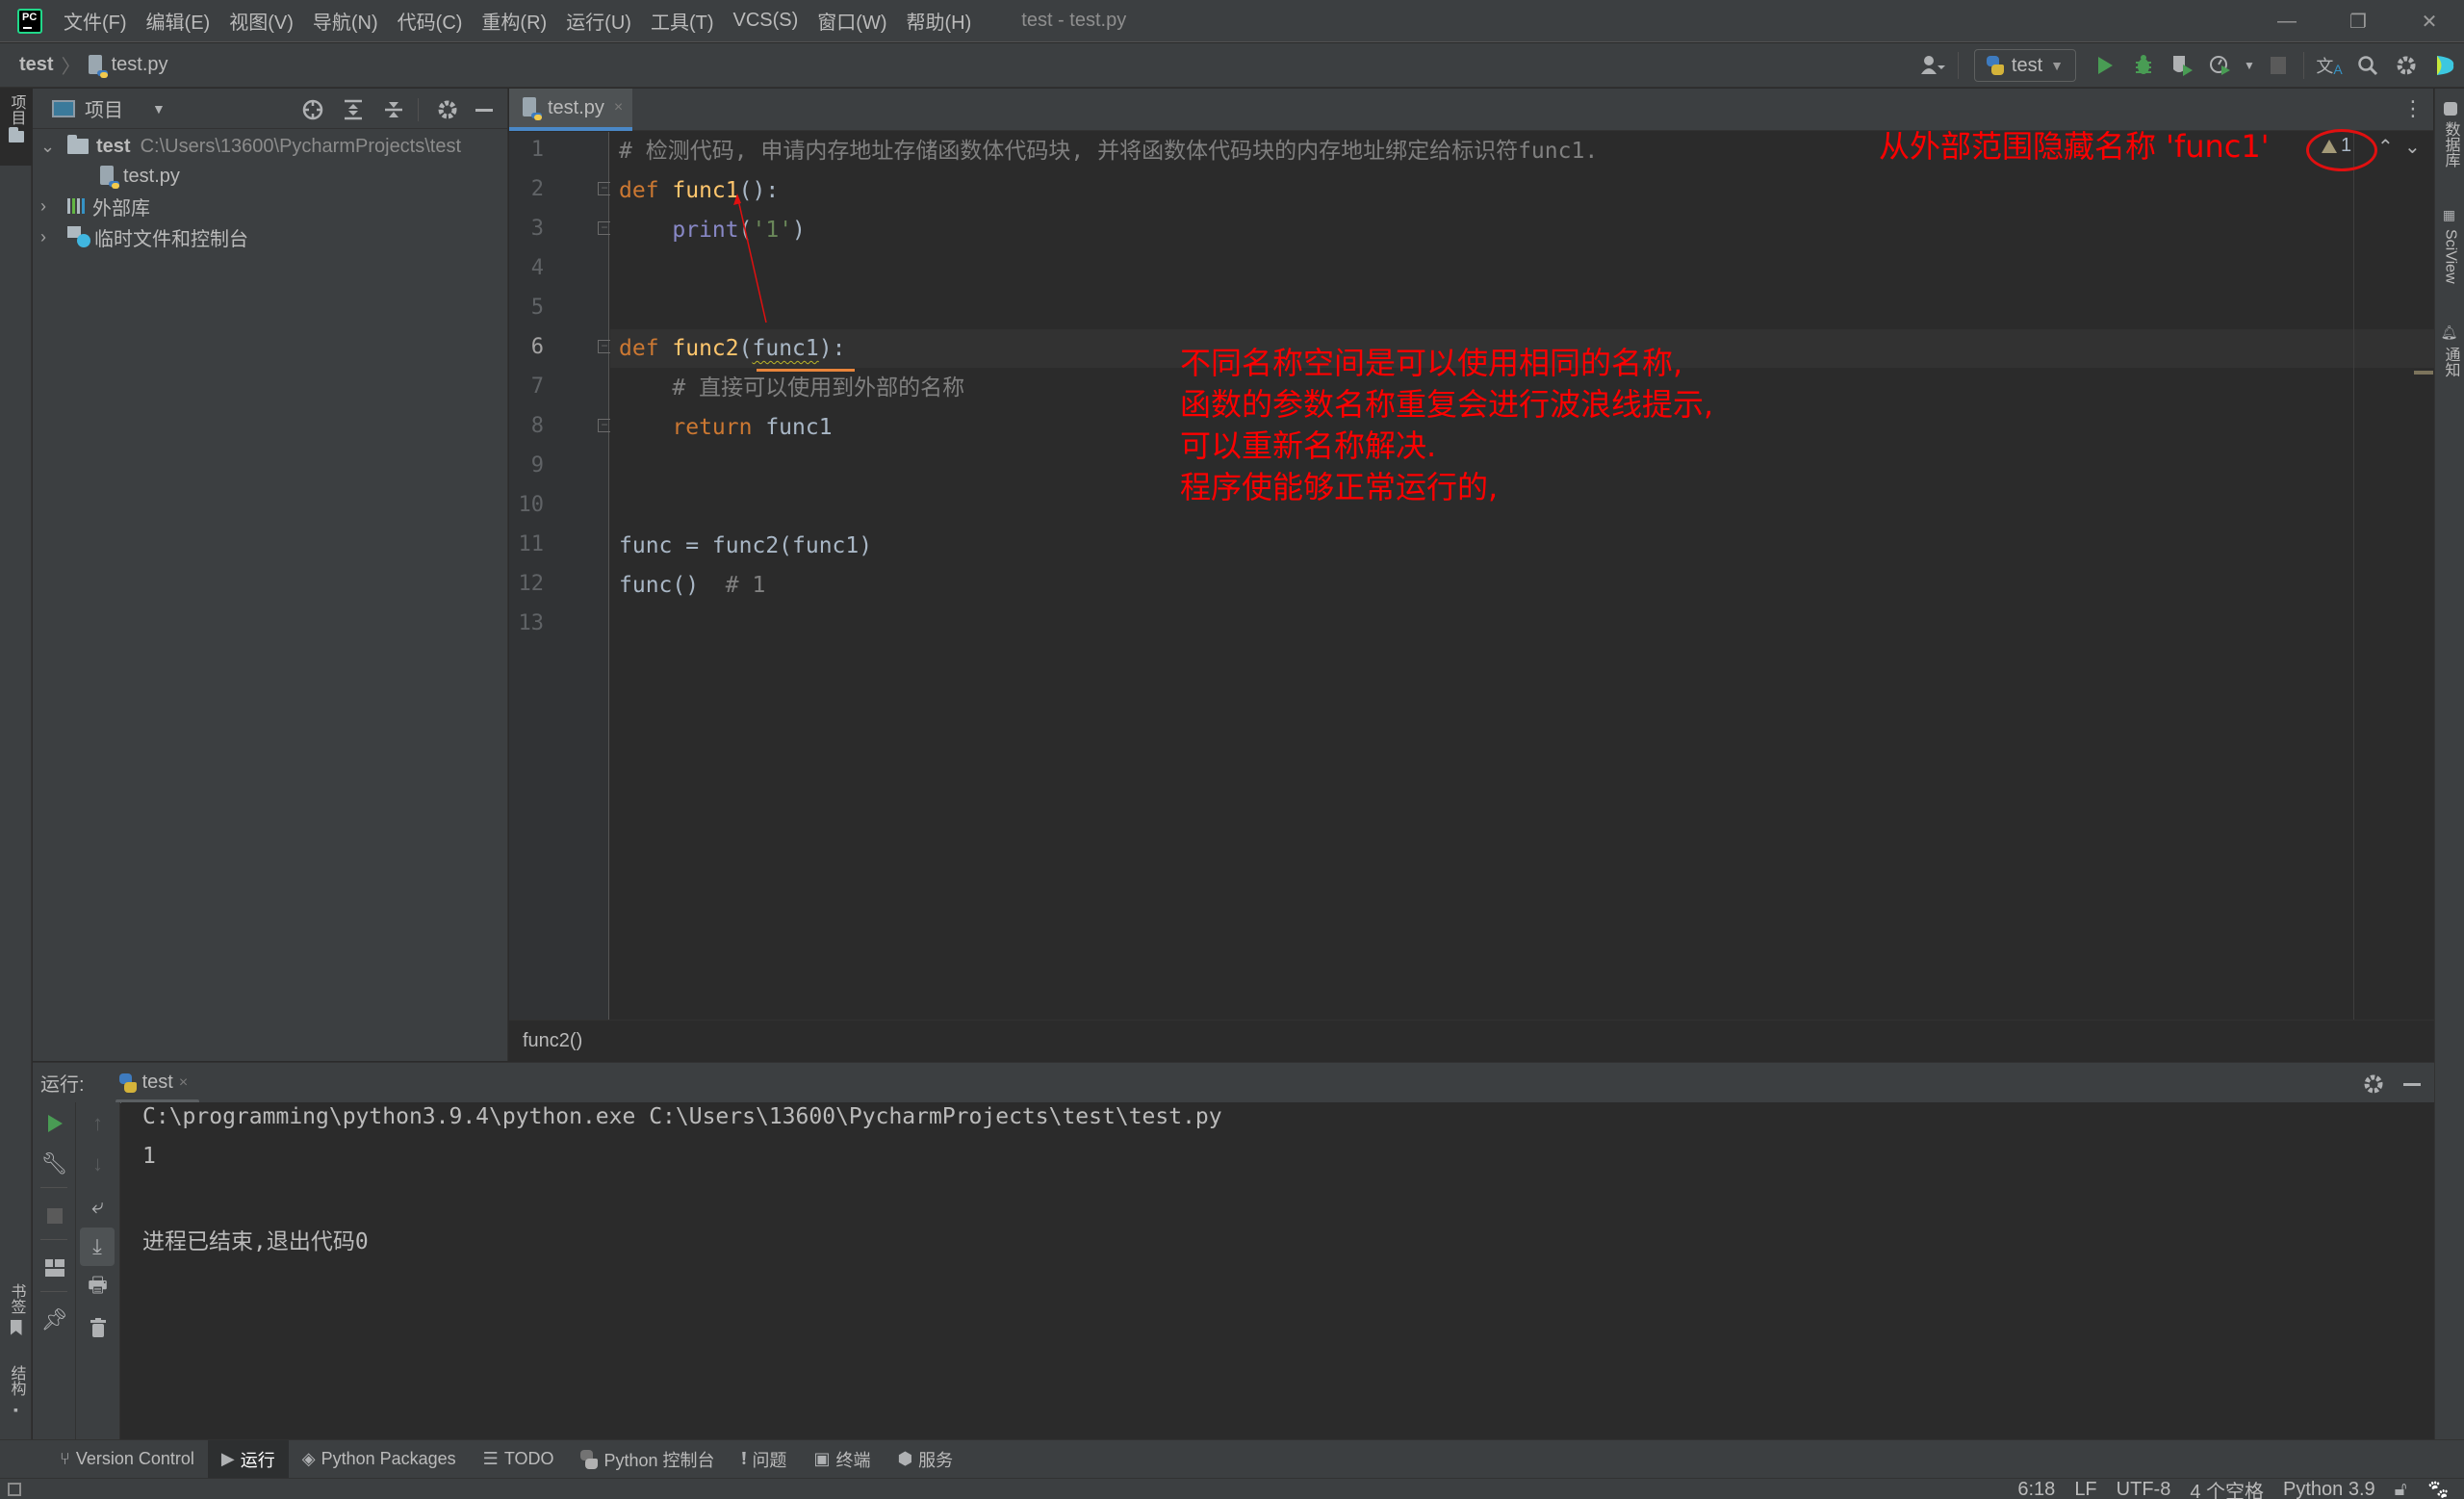 This screenshot has width=2464, height=1499. Describe the element at coordinates (16, 127) in the screenshot. I see `project-tool-button: 项目` at that location.